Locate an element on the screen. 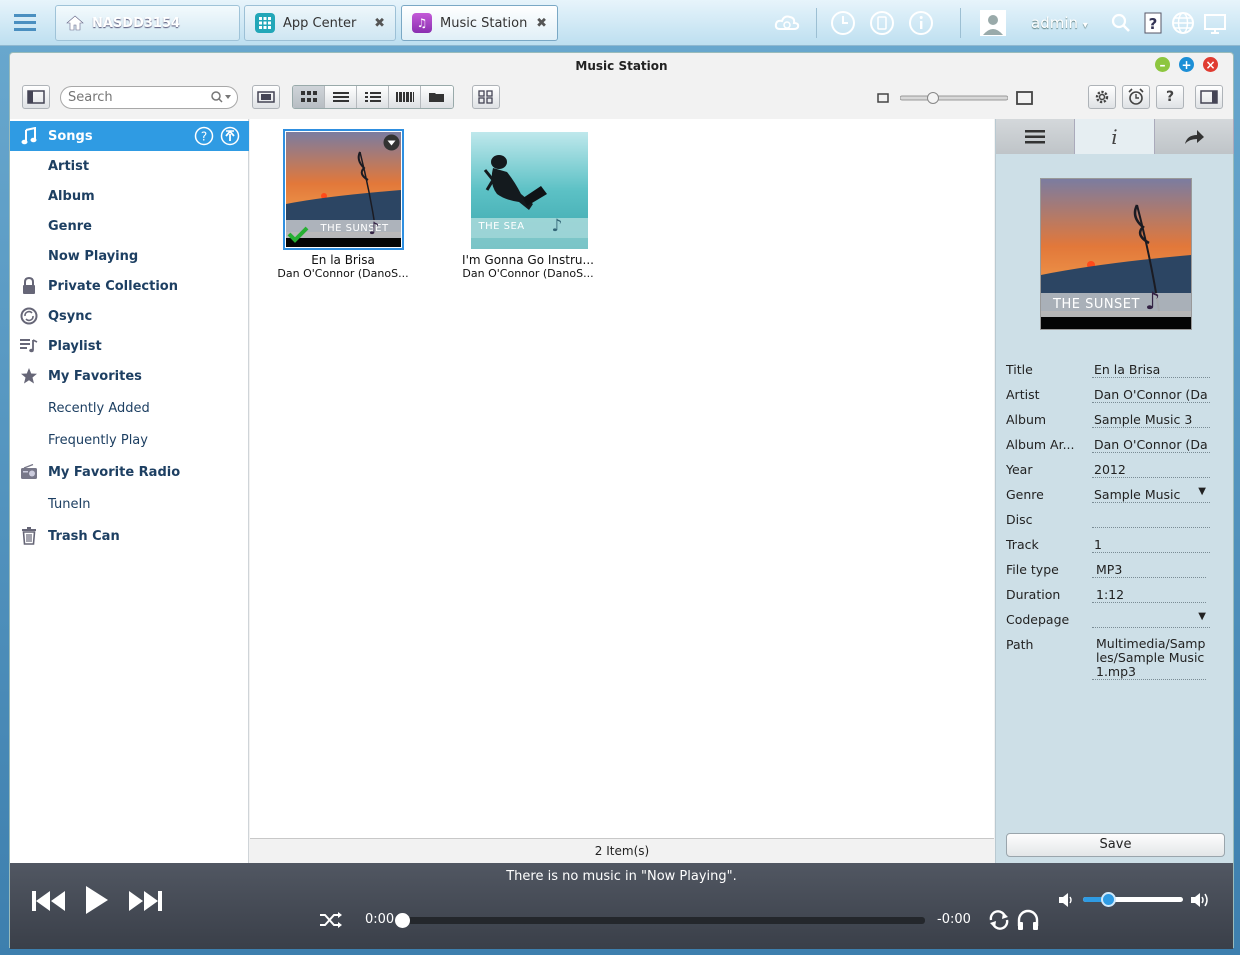 The height and width of the screenshot is (955, 1240). small-size-icon is located at coordinates (883, 98).